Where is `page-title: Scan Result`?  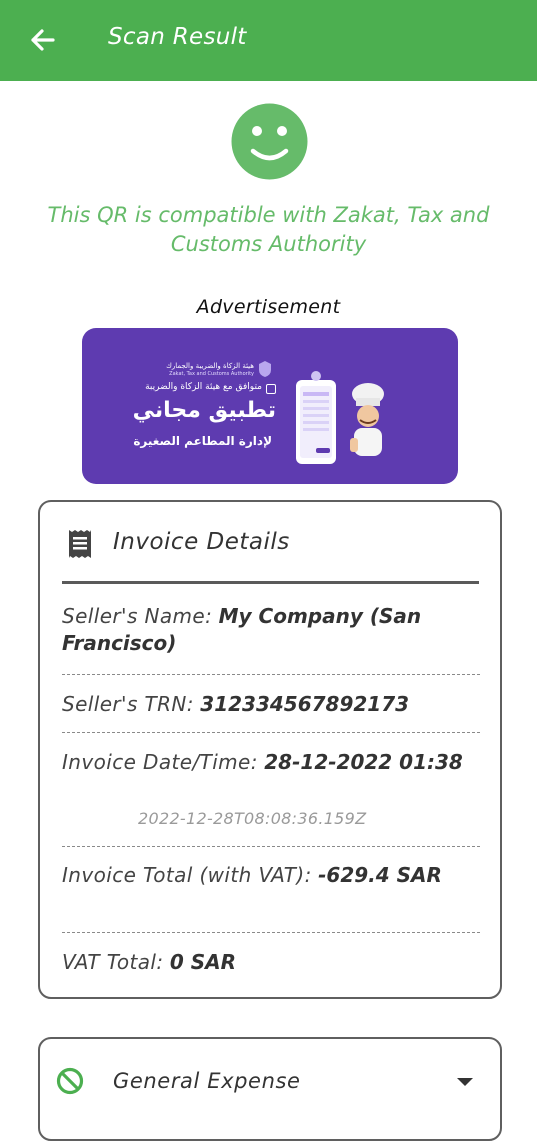
page-title: Scan Result is located at coordinates (177, 37).